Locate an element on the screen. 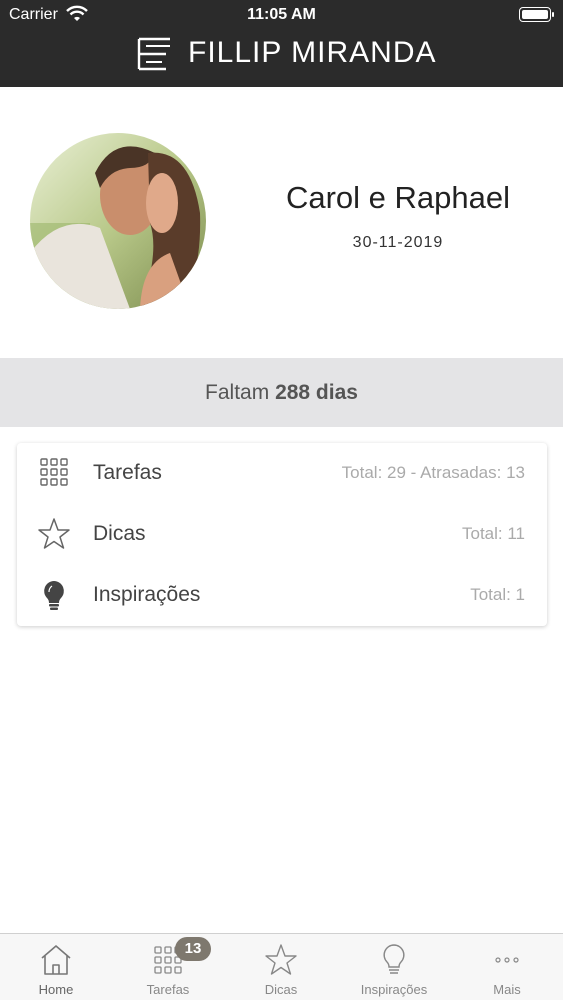 This screenshot has height=1000, width=563. tab-bar: Home Tarefas Dicas Inspirações Mais is located at coordinates (281, 966).